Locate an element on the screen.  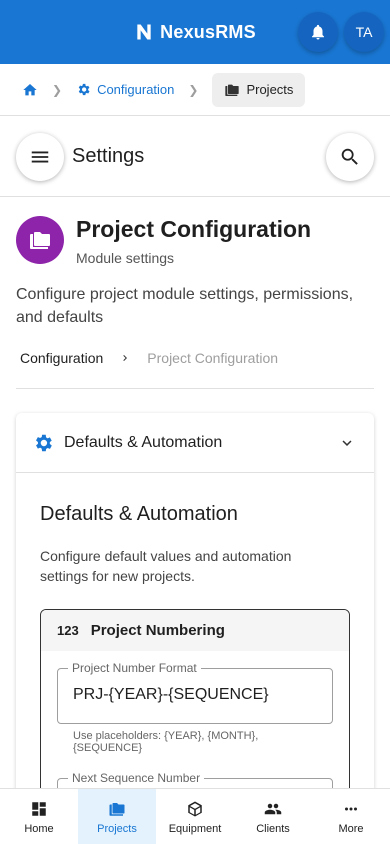
sub-breadcrumb: Configuration Project Configuration is located at coordinates (149, 358).